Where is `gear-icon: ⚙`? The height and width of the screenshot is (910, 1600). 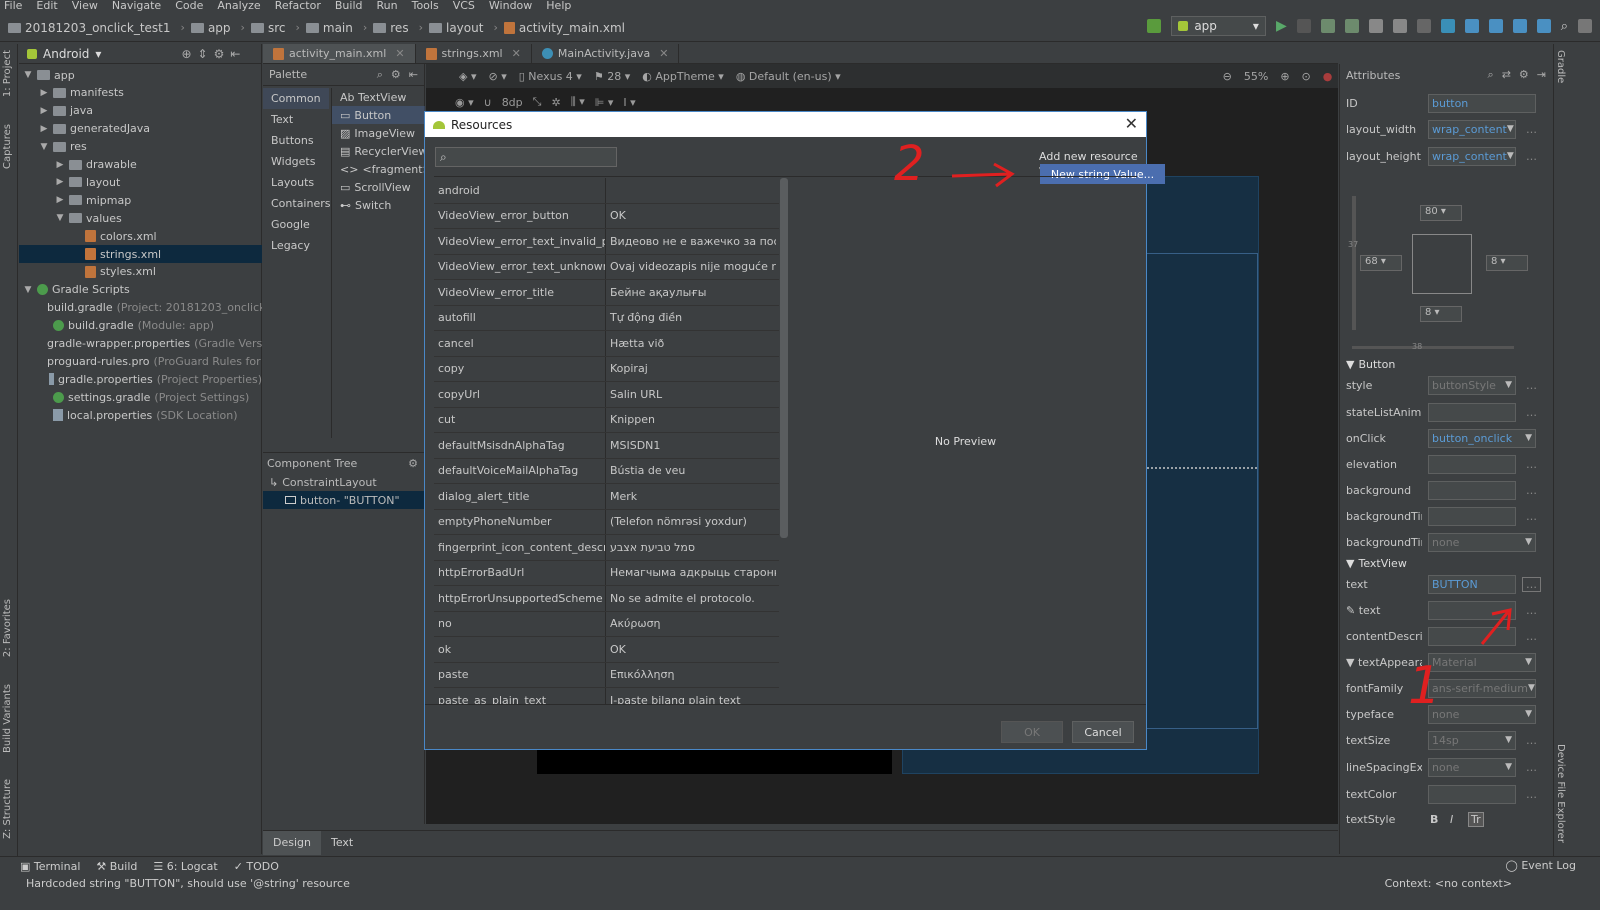 gear-icon: ⚙ is located at coordinates (1524, 75).